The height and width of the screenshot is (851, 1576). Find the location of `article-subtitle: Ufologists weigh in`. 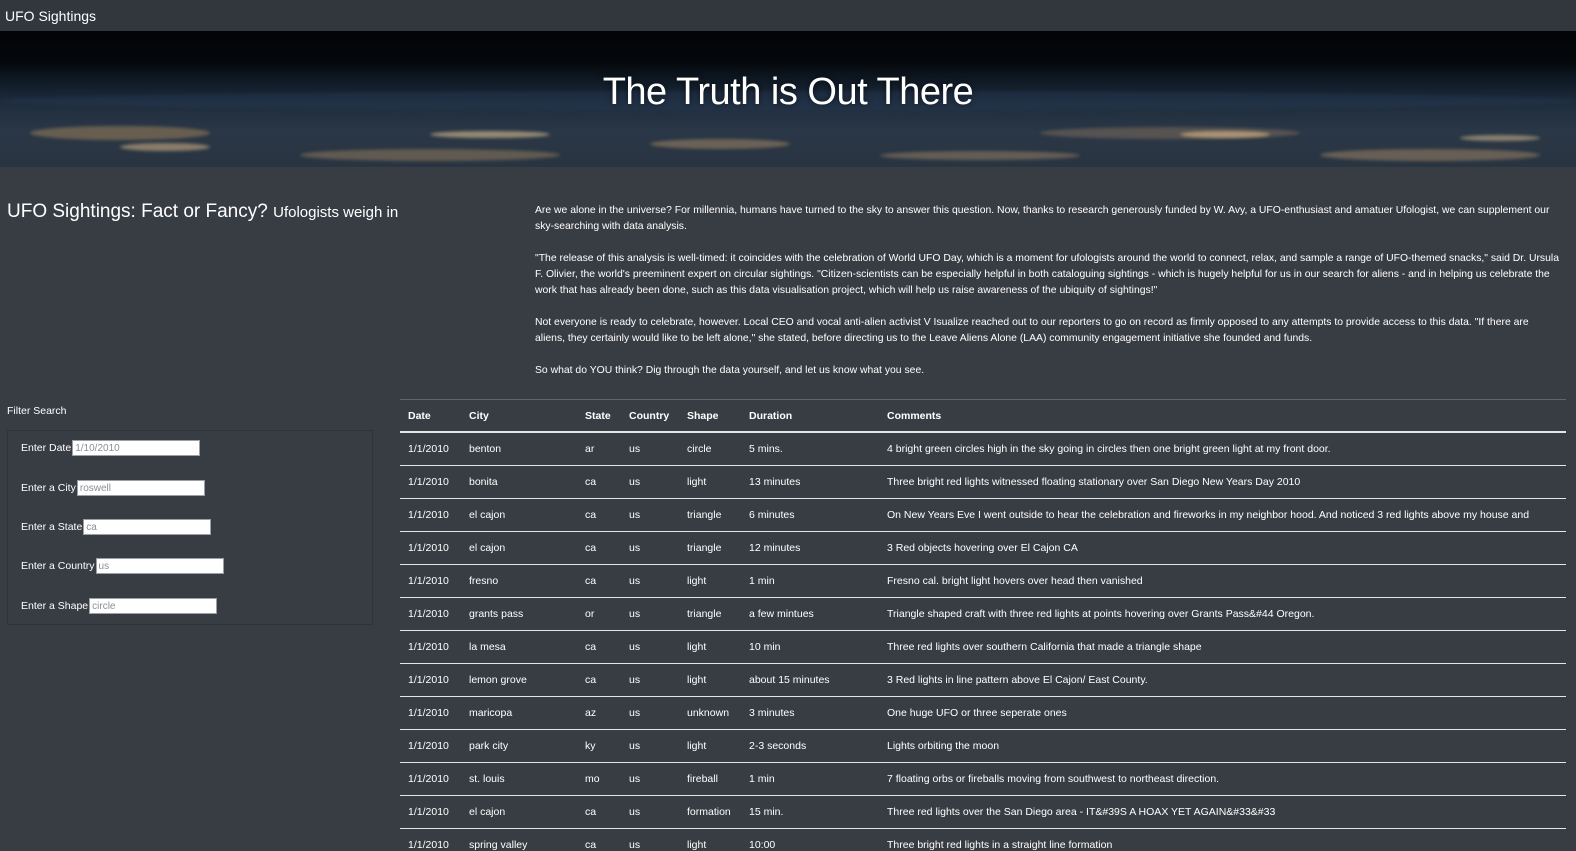

article-subtitle: Ufologists weigh in is located at coordinates (336, 212).